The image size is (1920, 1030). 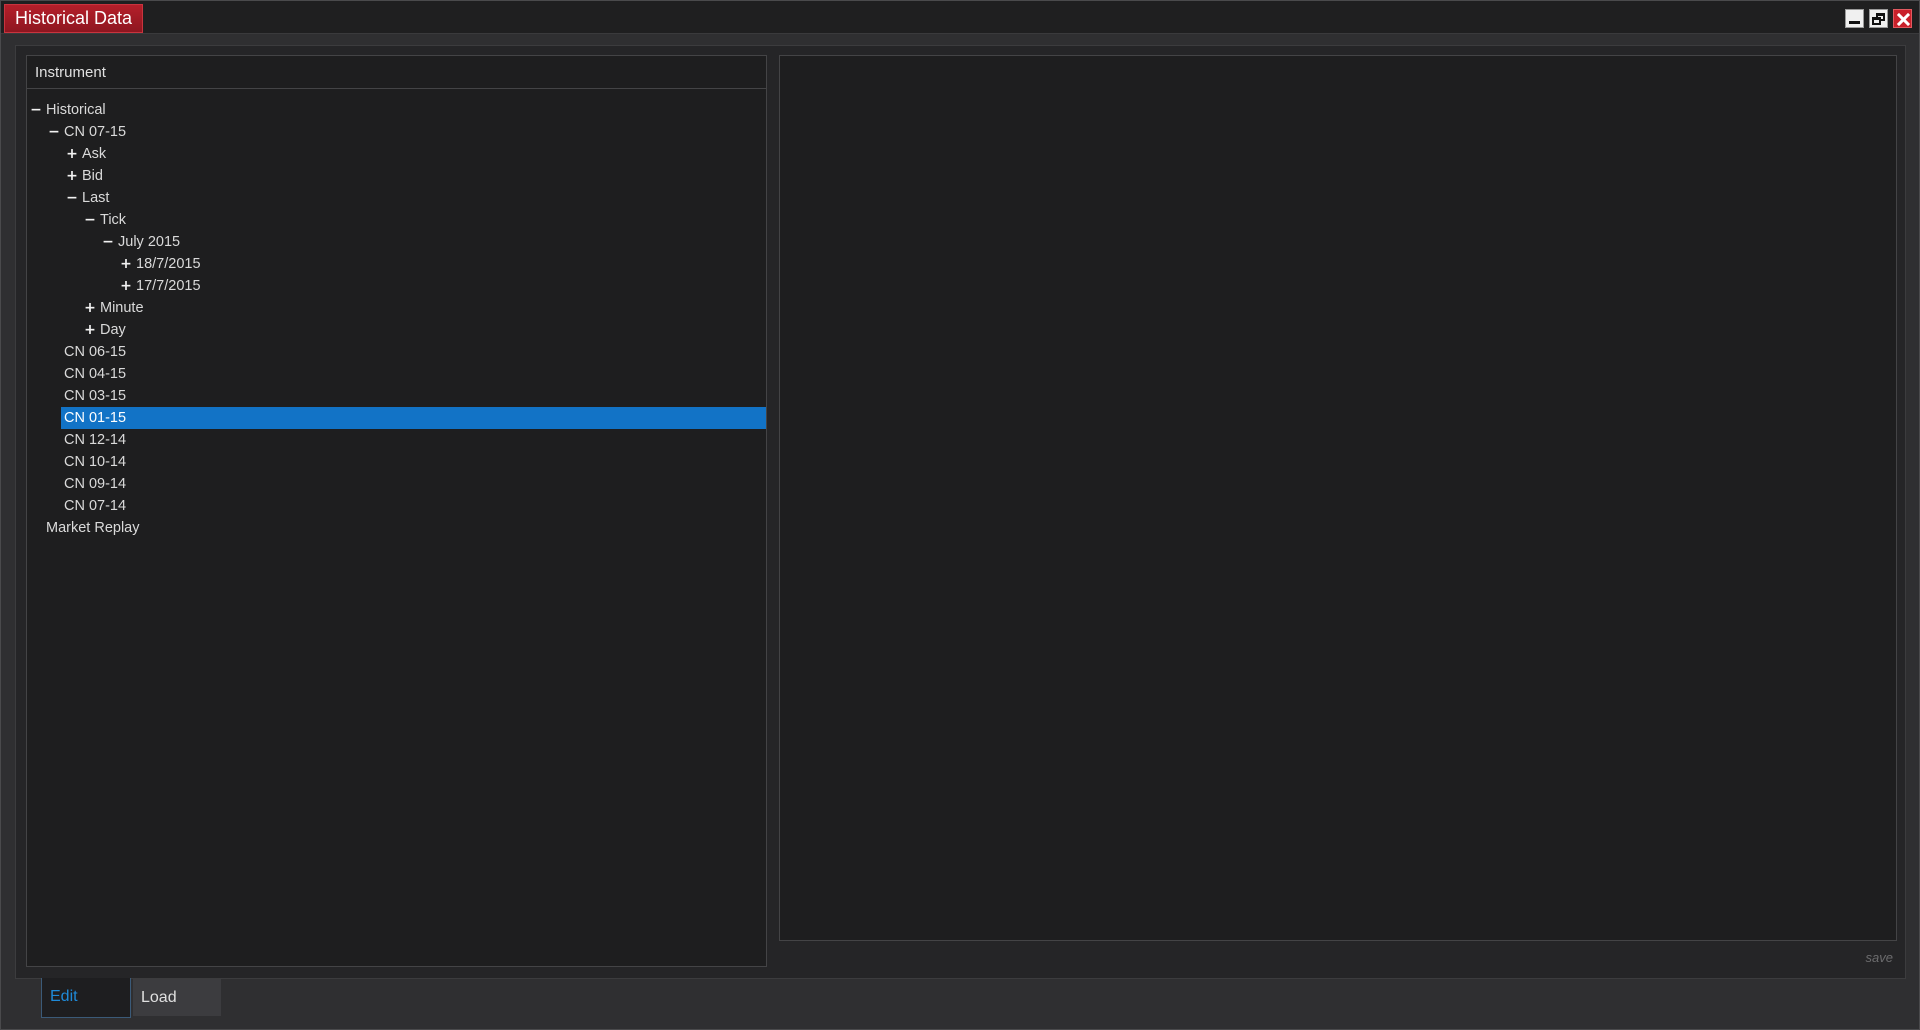 I want to click on tree-column-header: Instrument, so click(x=396, y=72).